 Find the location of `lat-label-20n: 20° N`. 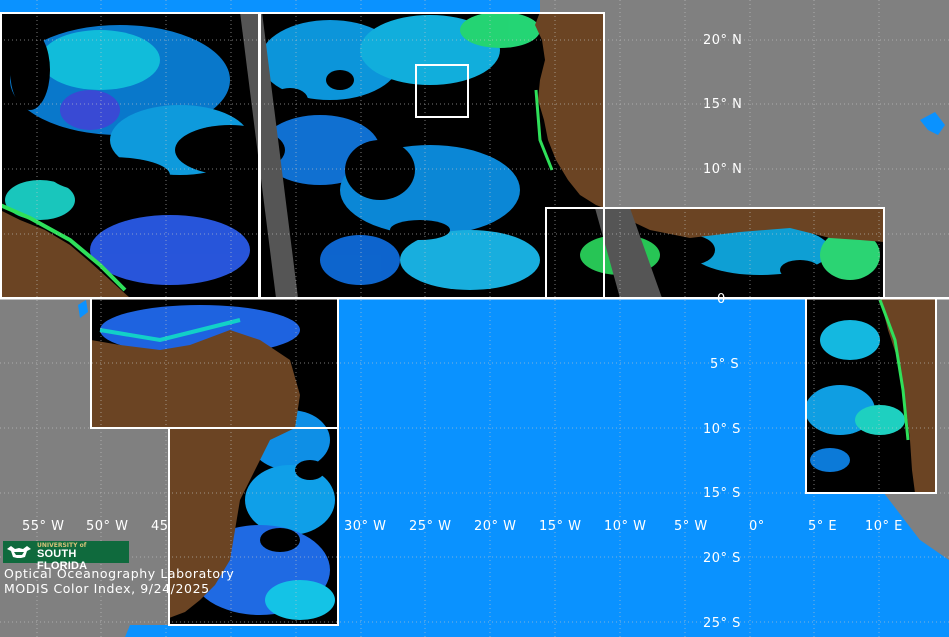

lat-label-20n: 20° N is located at coordinates (723, 40).